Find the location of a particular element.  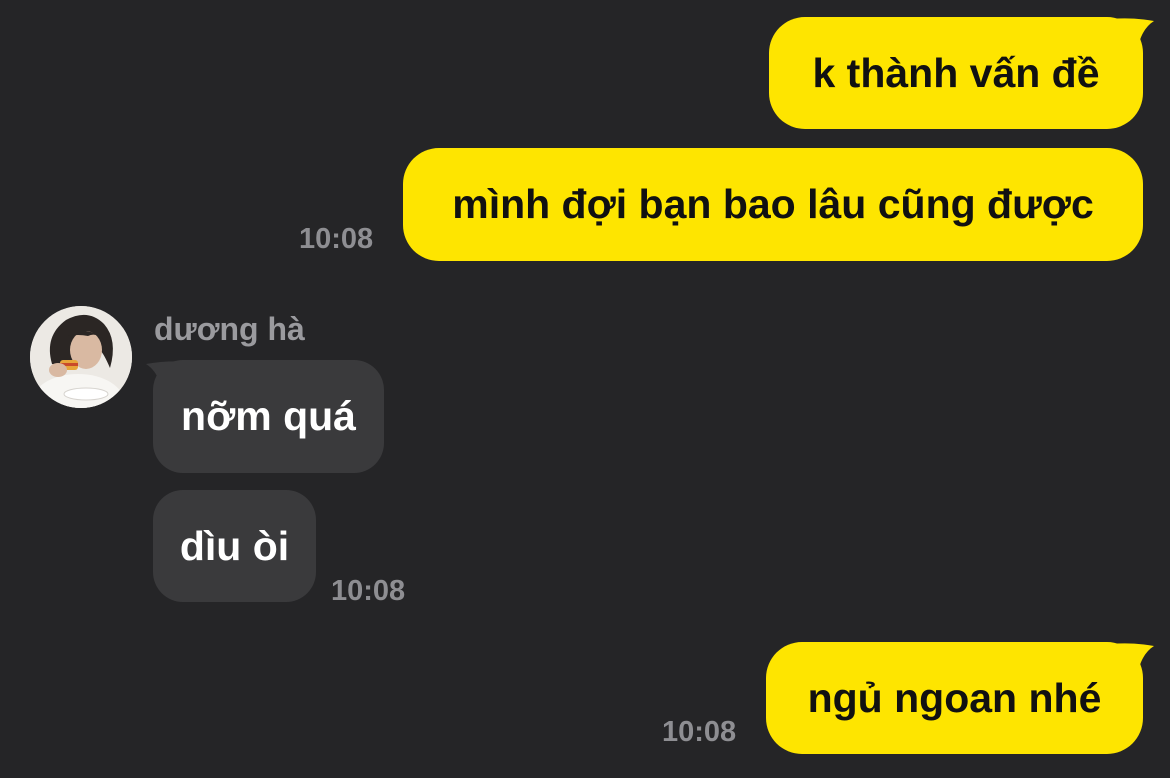

user-avatar is located at coordinates (81, 357).